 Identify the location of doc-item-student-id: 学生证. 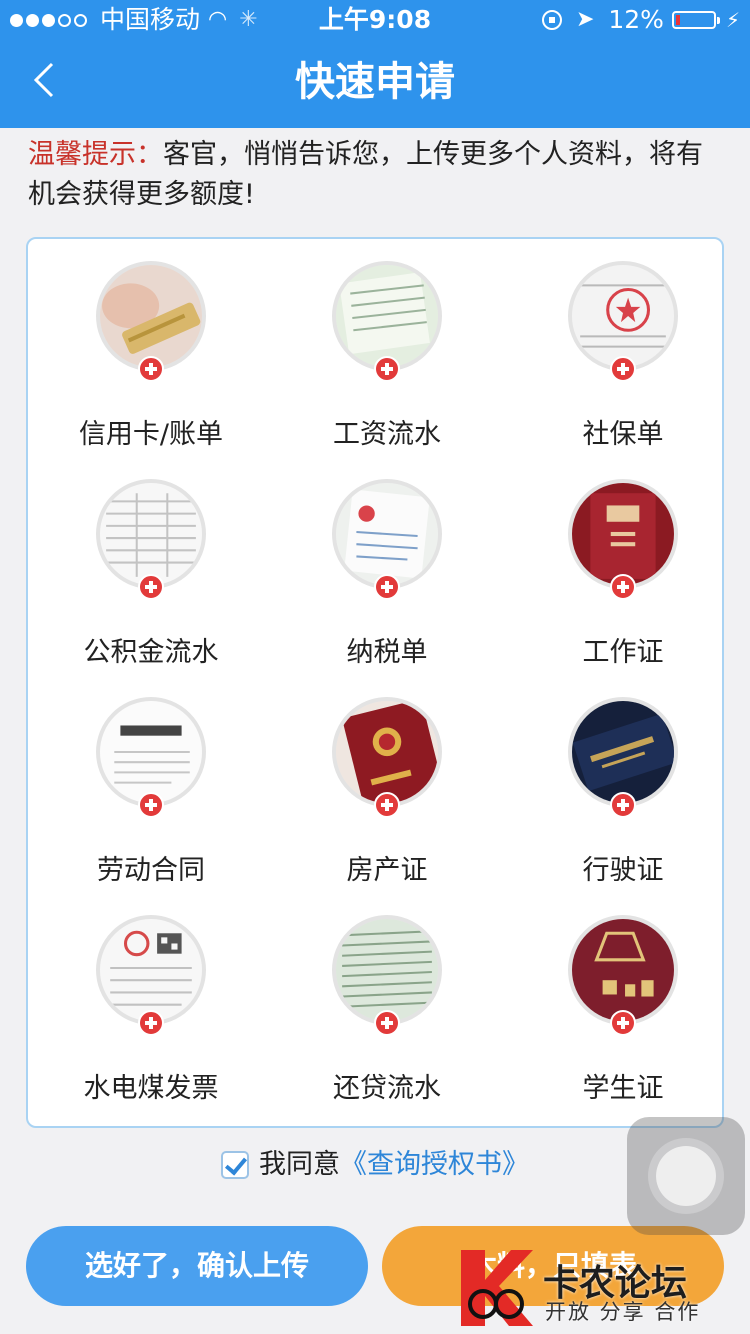
(623, 1002).